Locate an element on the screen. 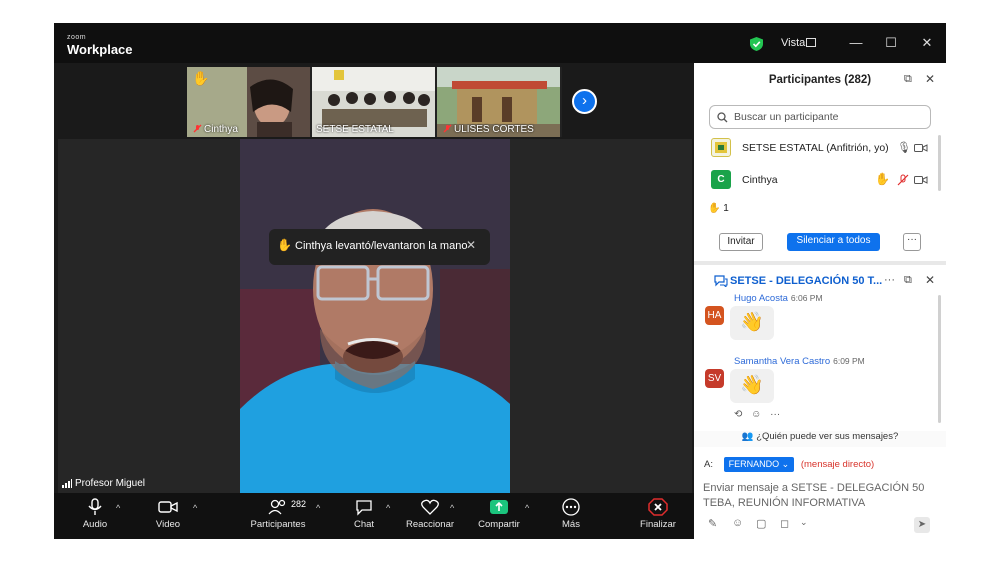 This screenshot has width=1000, height=563. close-chat-icon: ✕ is located at coordinates (930, 280).